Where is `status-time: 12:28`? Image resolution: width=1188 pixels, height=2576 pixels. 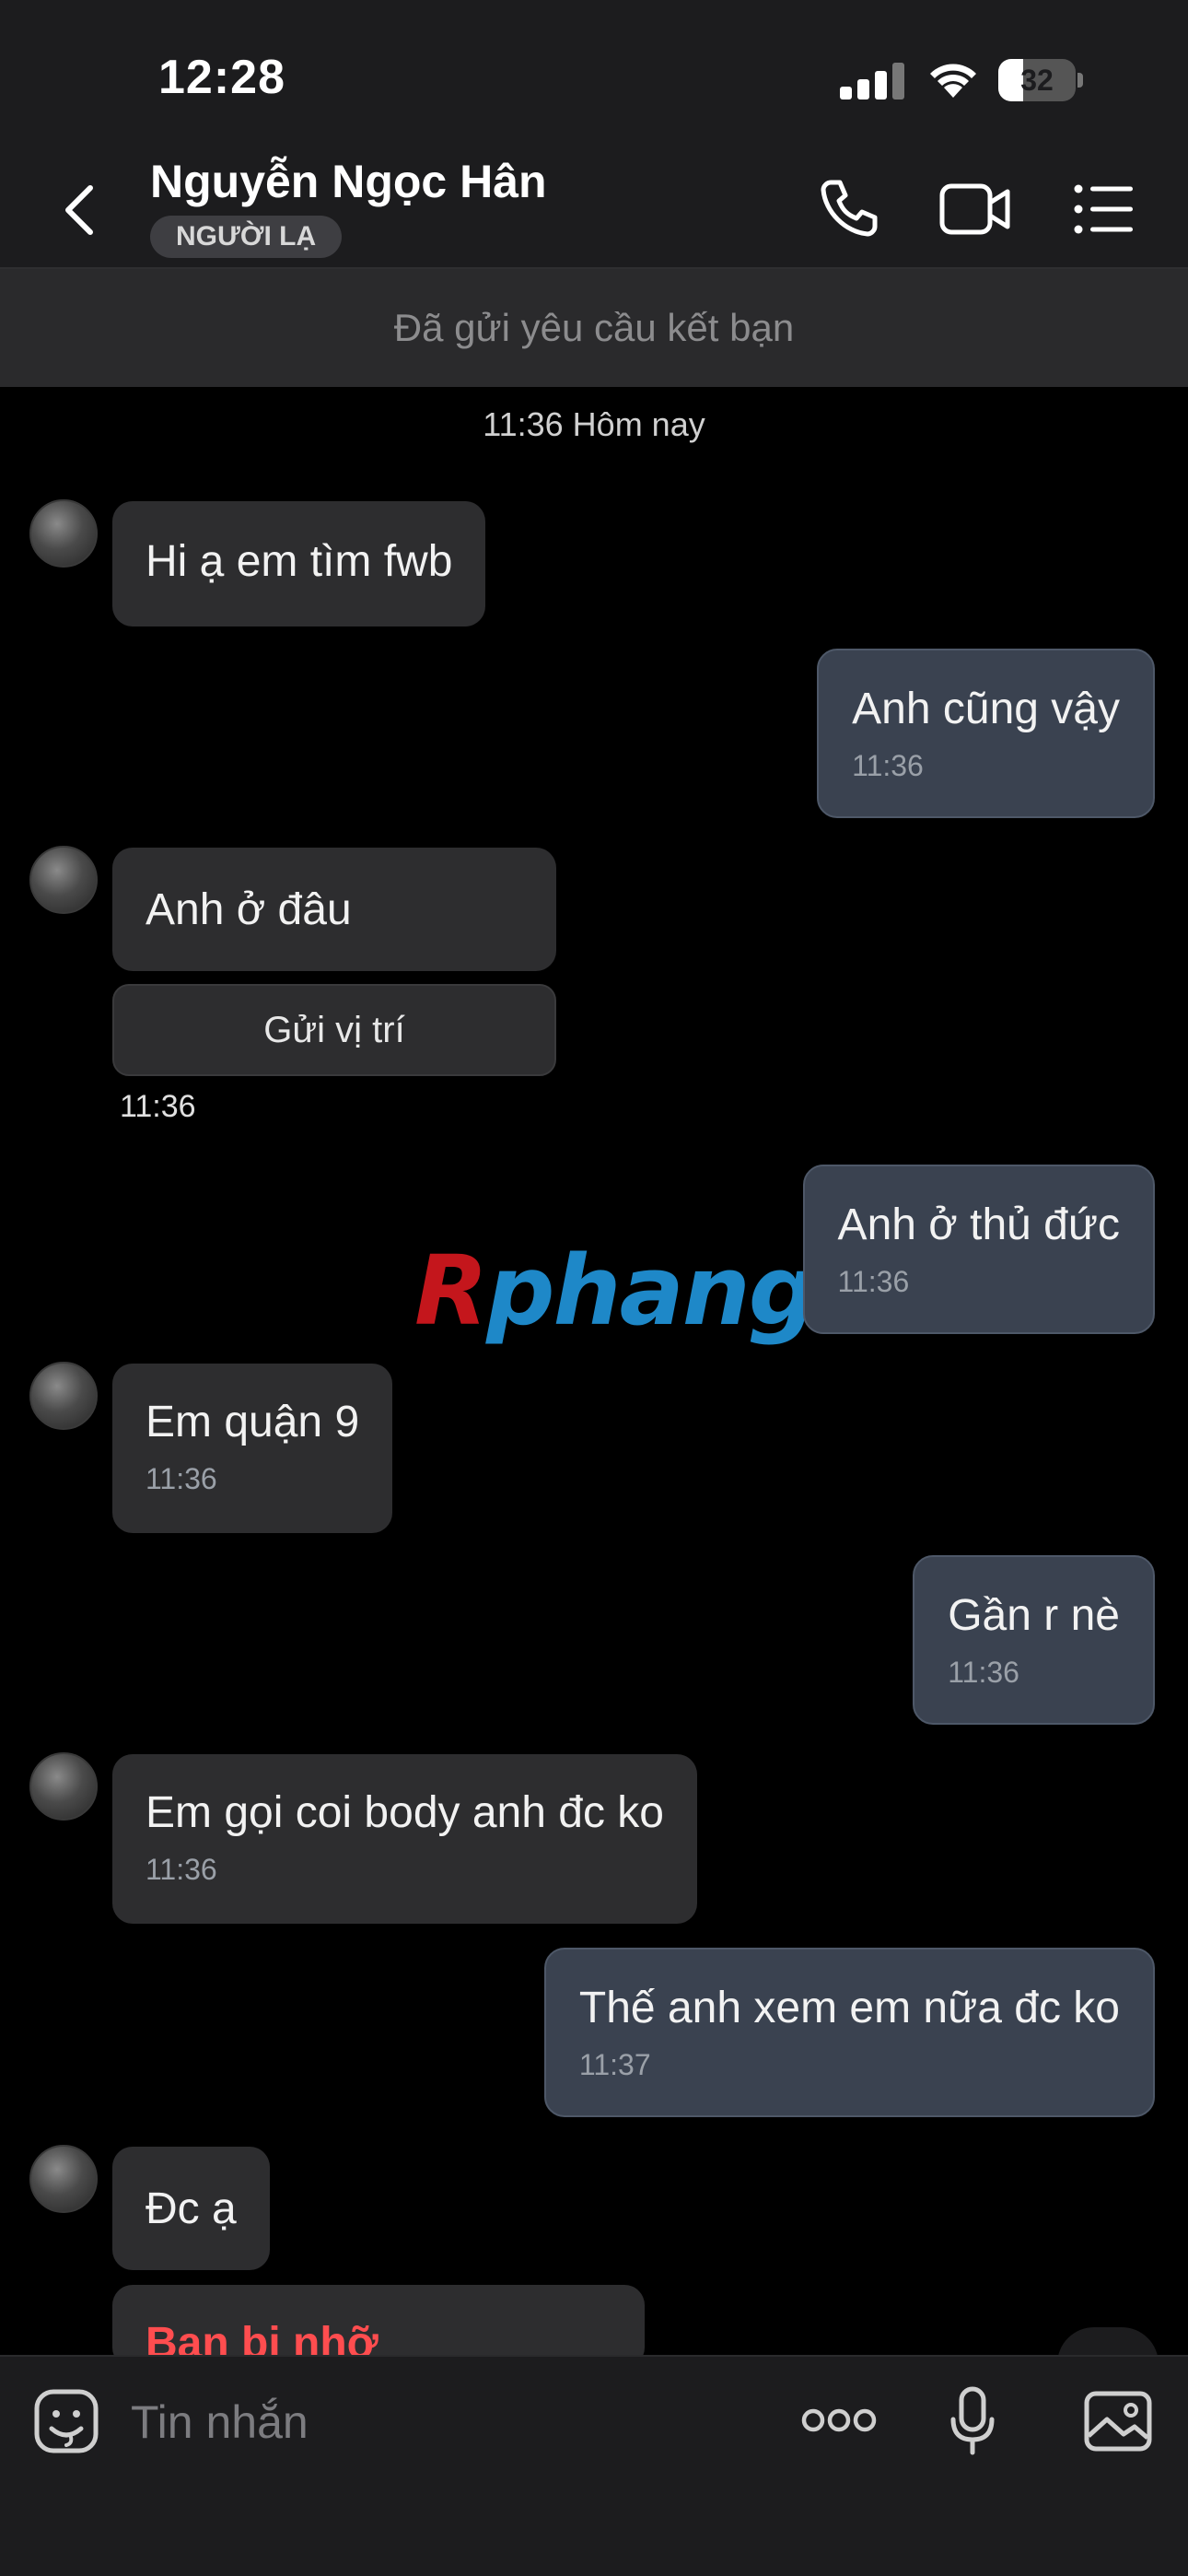
status-time: 12:28 is located at coordinates (221, 77).